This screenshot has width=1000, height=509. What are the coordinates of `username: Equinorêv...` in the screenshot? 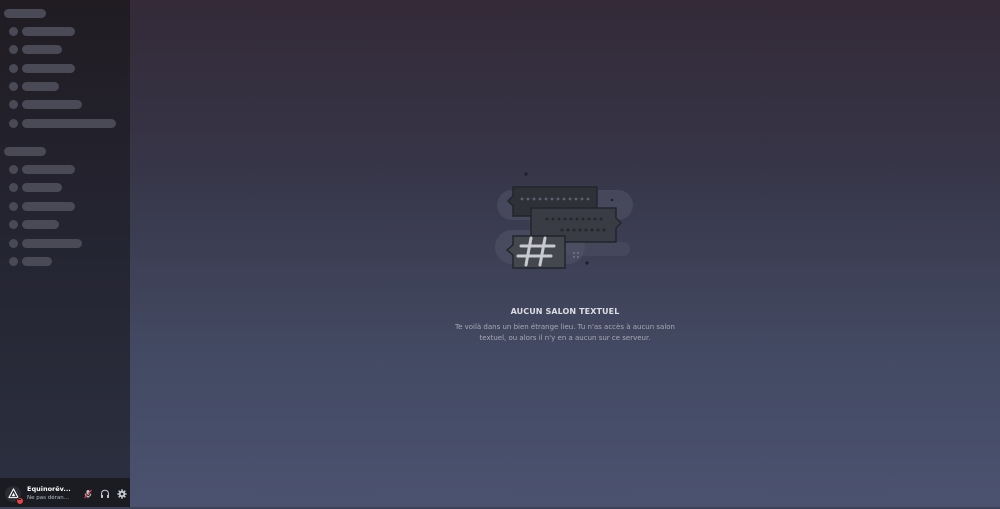 It's located at (49, 489).